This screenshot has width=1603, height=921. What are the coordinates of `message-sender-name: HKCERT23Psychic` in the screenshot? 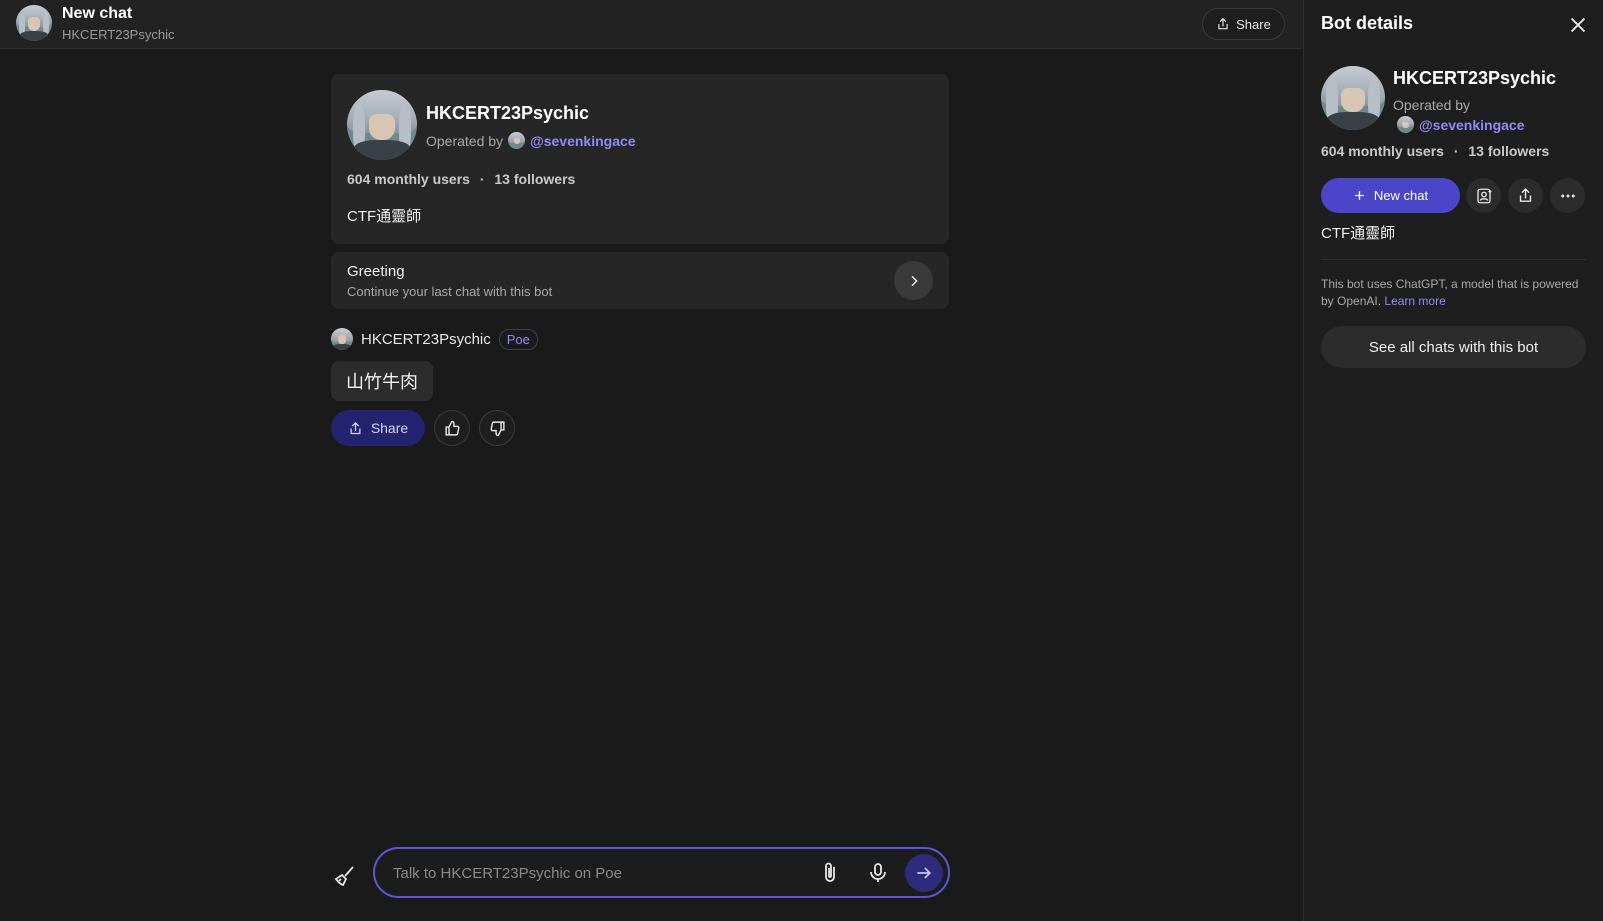 It's located at (426, 339).